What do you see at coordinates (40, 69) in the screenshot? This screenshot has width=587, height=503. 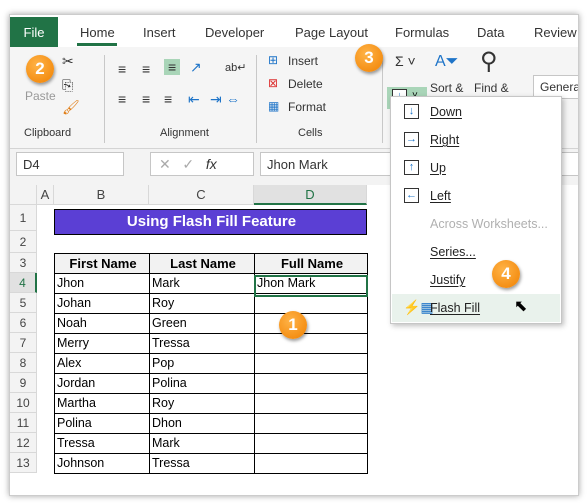 I see `step-badge-2: 2` at bounding box center [40, 69].